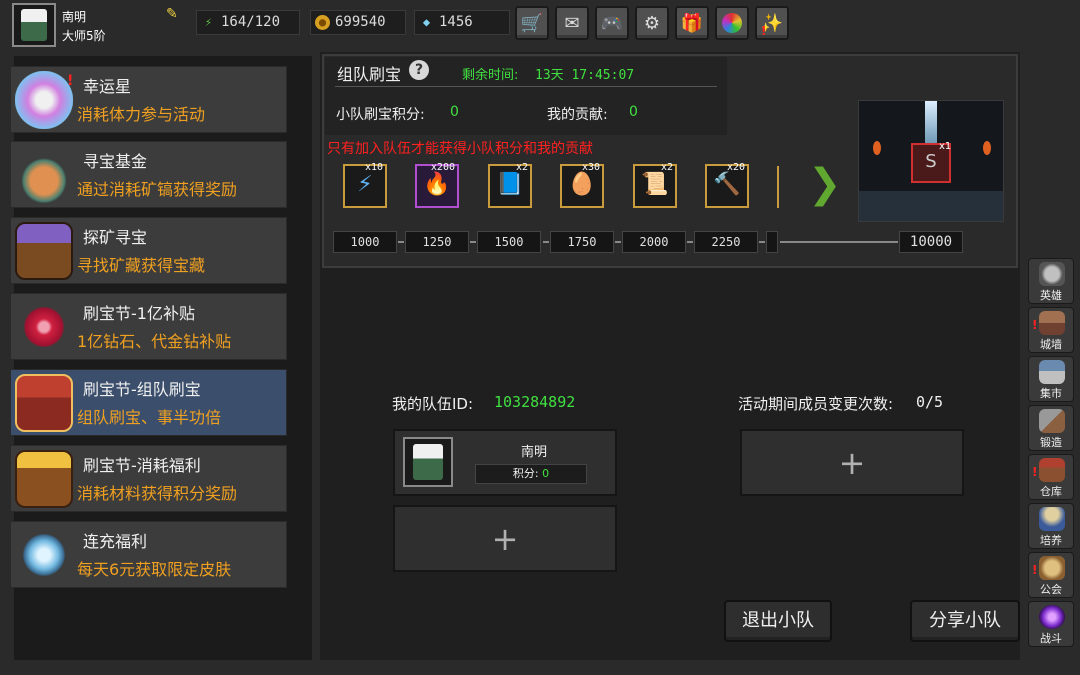 The width and height of the screenshot is (1080, 675). What do you see at coordinates (148, 478) in the screenshot?
I see `menu-item-consume-rewards: 刷宝节-消耗福利 消耗材料获得积分奖励` at bounding box center [148, 478].